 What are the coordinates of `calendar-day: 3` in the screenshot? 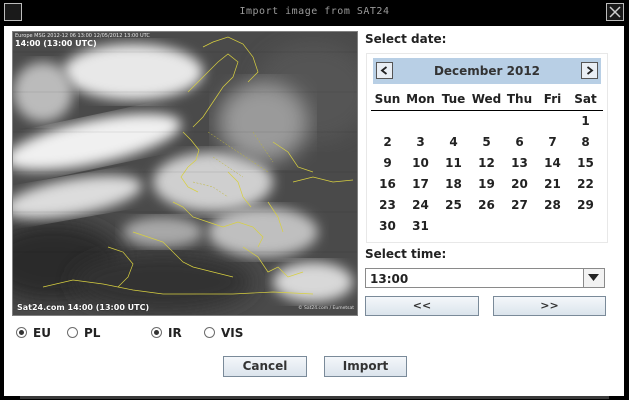 It's located at (420, 142).